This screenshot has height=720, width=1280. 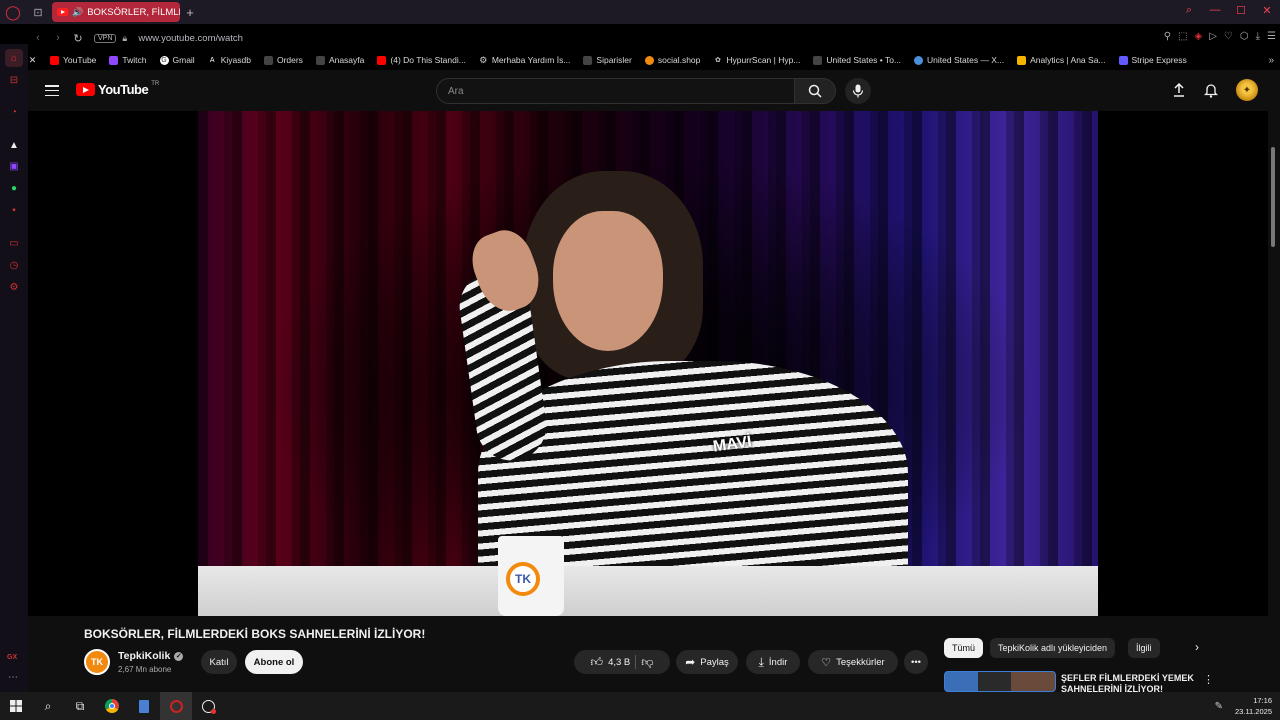 I want to click on forward-icon: ›, so click(x=58, y=38).